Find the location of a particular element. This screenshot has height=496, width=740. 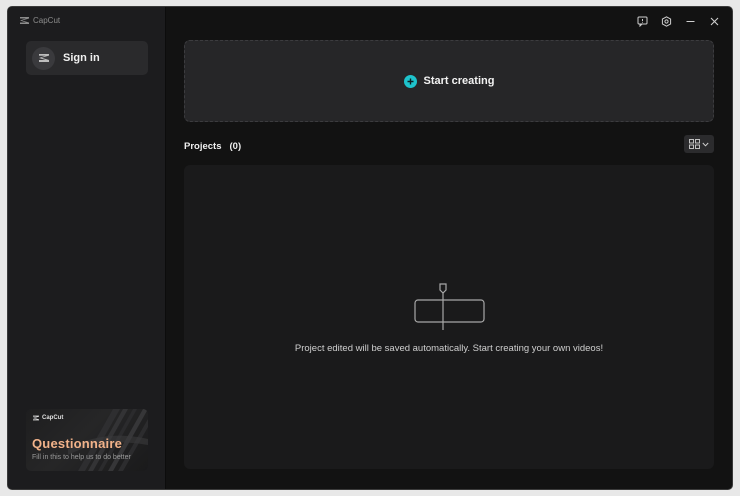

grid-view-icon is located at coordinates (694, 144).